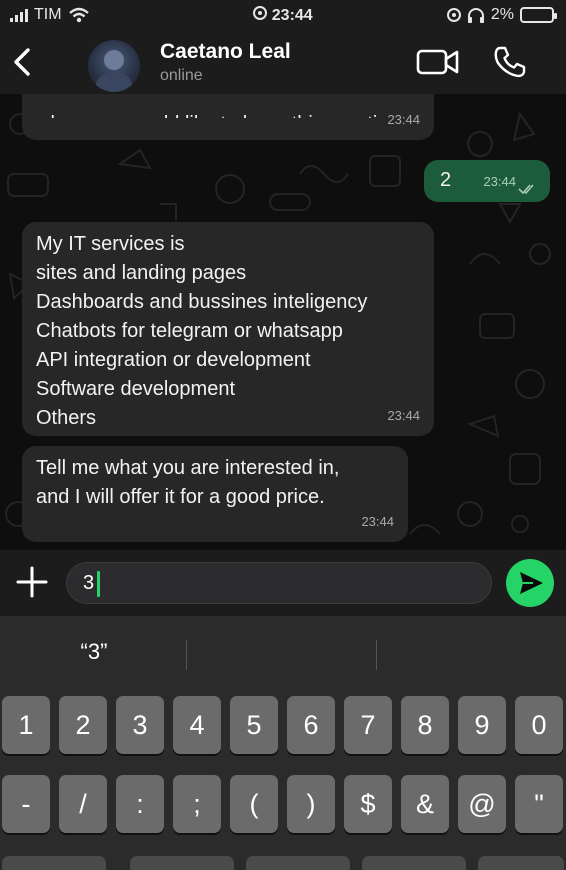  I want to click on key-3: 3, so click(140, 725).